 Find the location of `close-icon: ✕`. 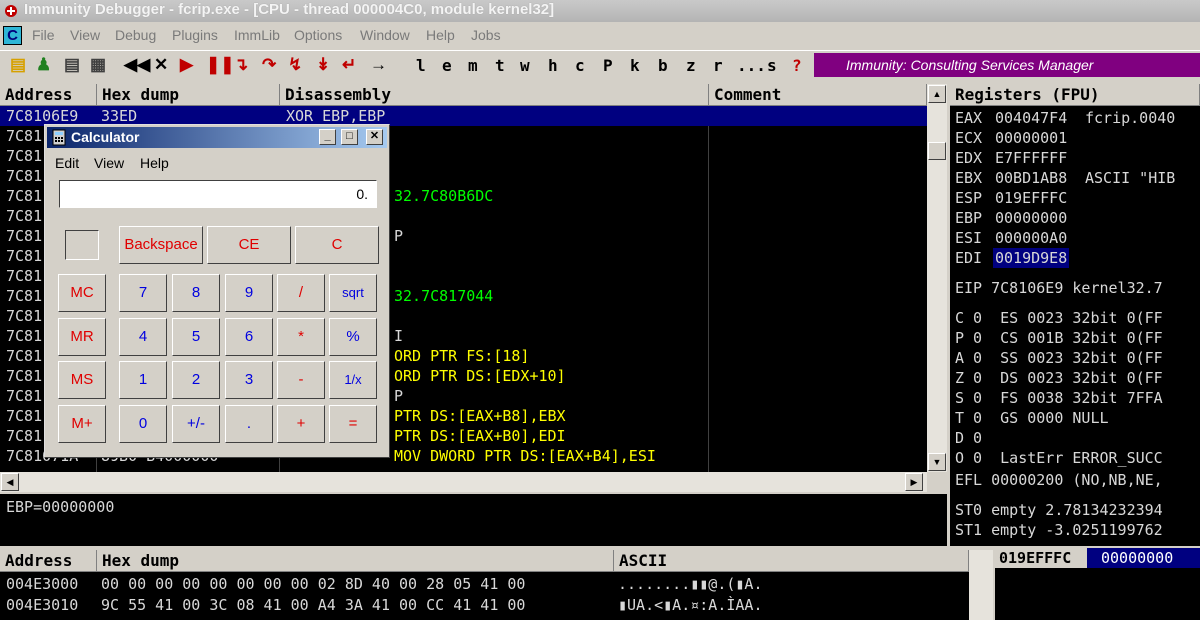

close-icon: ✕ is located at coordinates (161, 65).